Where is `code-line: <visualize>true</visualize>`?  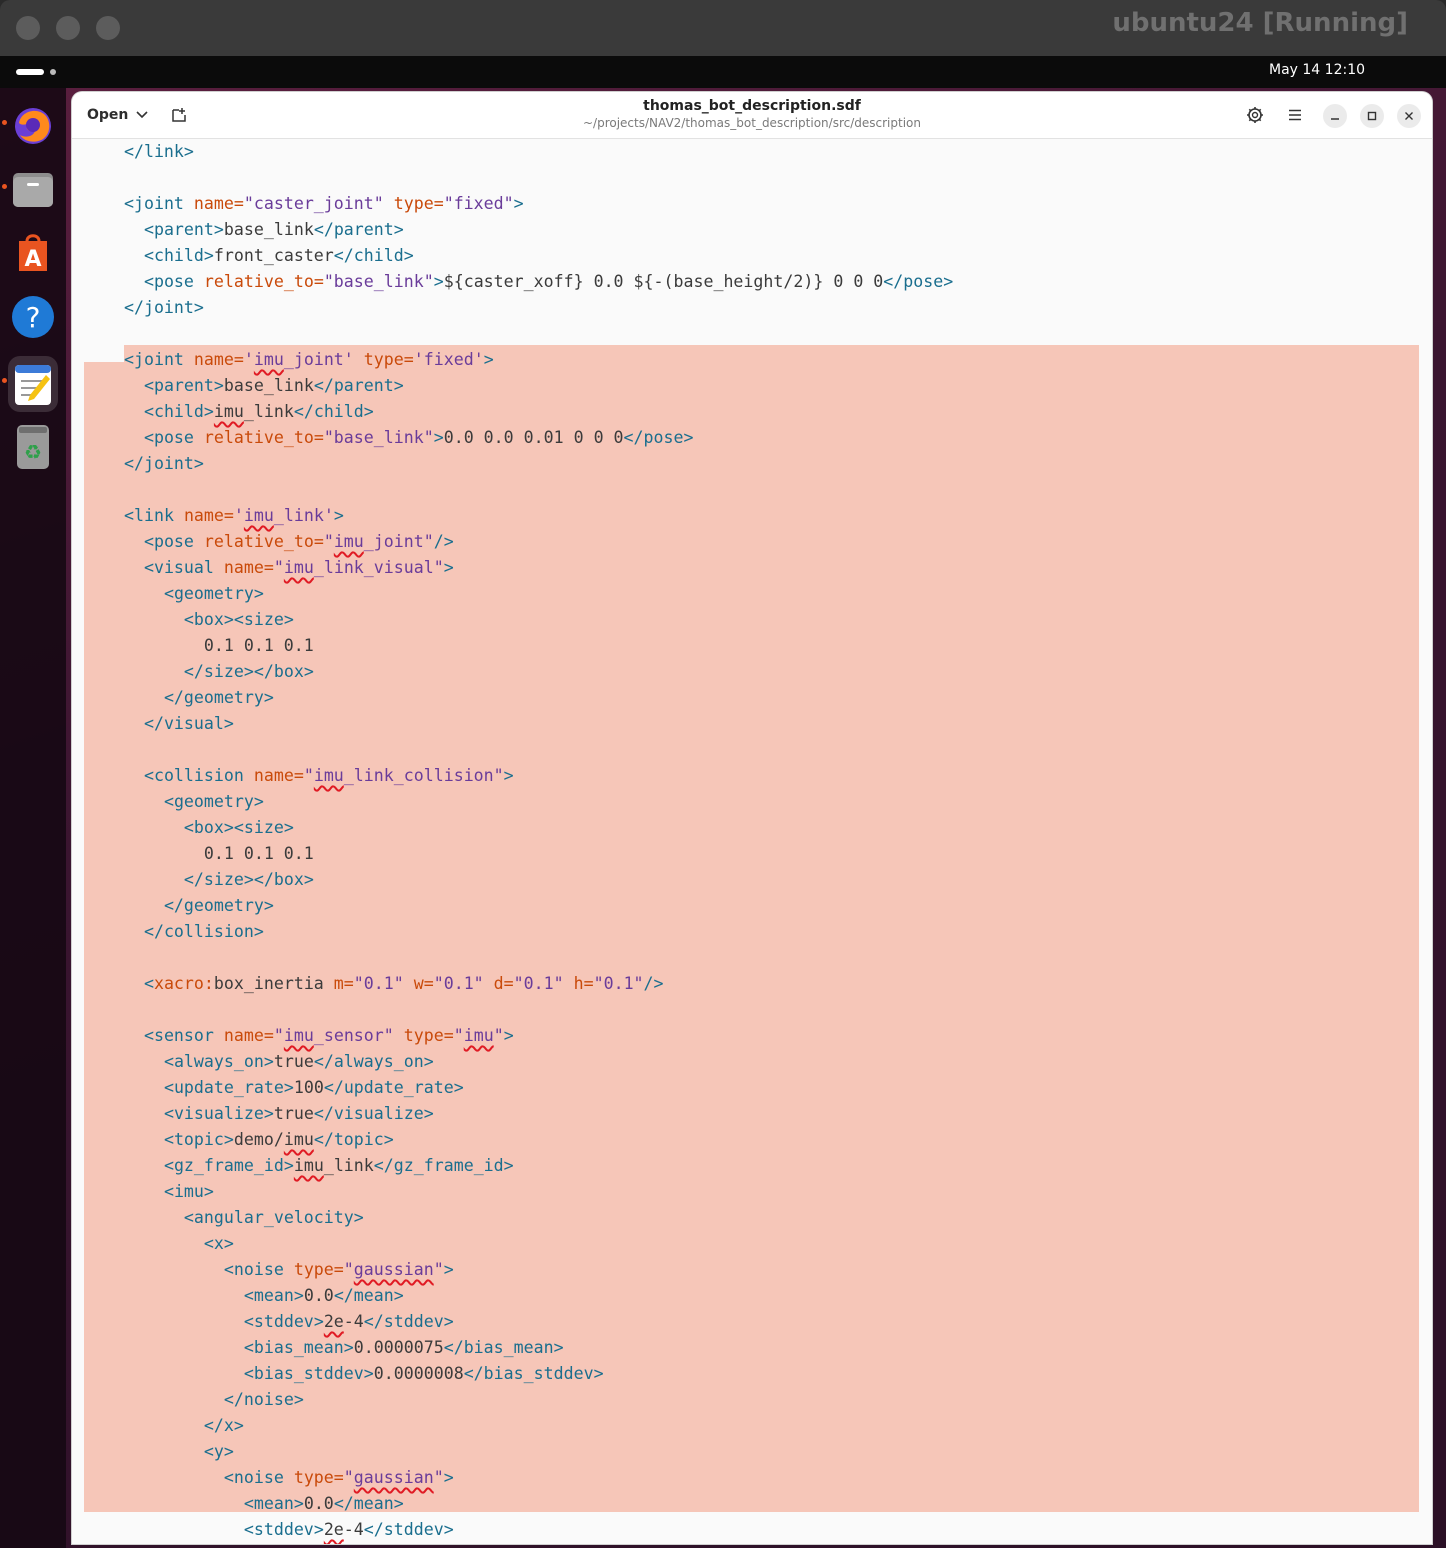 code-line: <visualize>true</visualize> is located at coordinates (259, 1114).